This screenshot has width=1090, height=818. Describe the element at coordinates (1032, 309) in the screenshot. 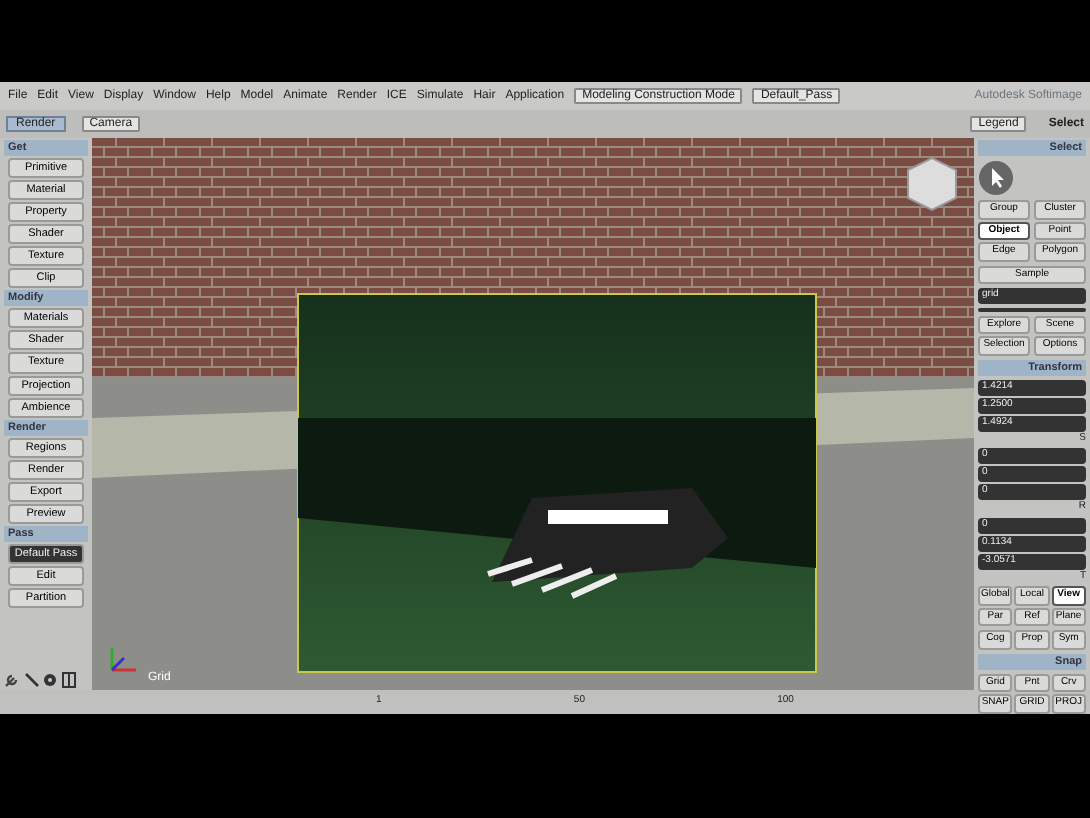

I see `filter-field` at that location.